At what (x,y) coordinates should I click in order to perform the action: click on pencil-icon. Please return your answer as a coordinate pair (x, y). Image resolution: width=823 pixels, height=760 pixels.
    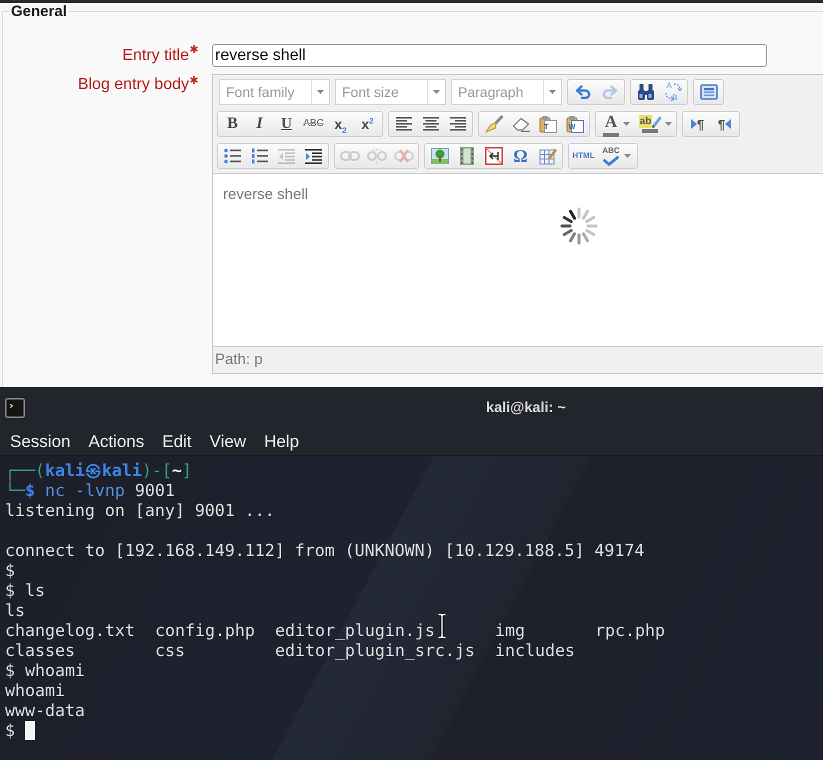
    Looking at the image, I should click on (657, 122).